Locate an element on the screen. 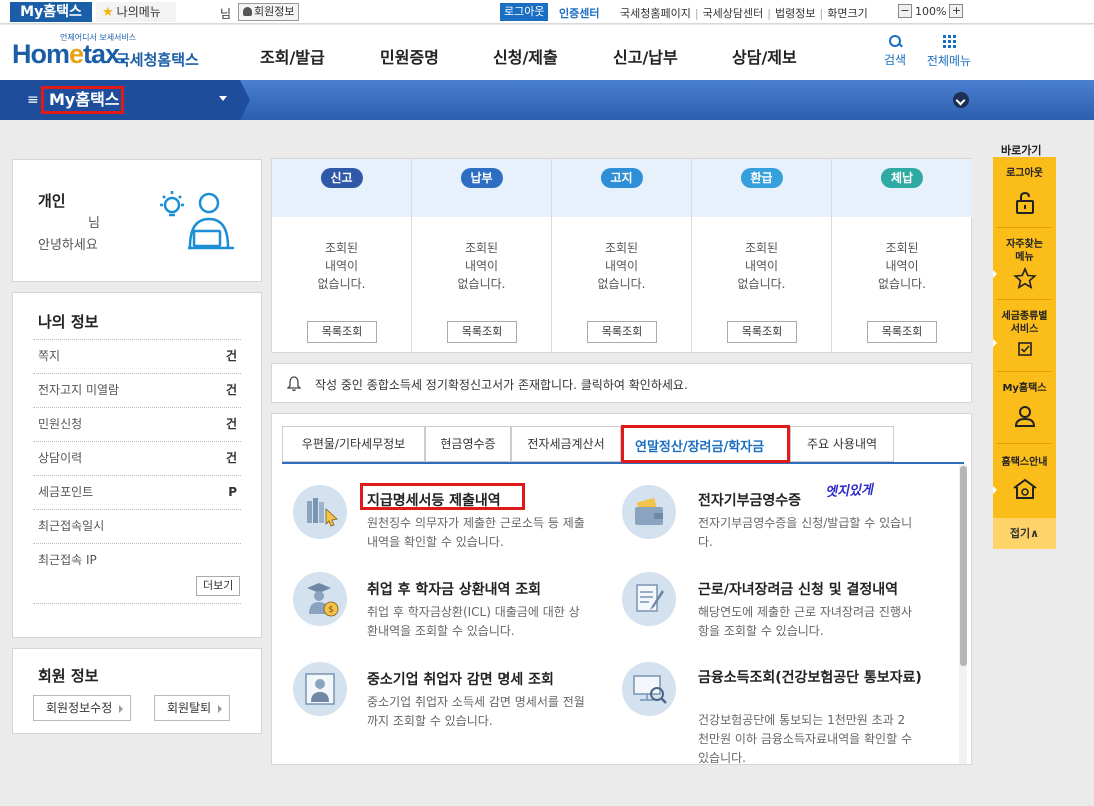 This screenshot has height=806, width=1094. status-col-payment: 납부 조회된 내역이 없습니다. 목록조회 is located at coordinates (482, 255).